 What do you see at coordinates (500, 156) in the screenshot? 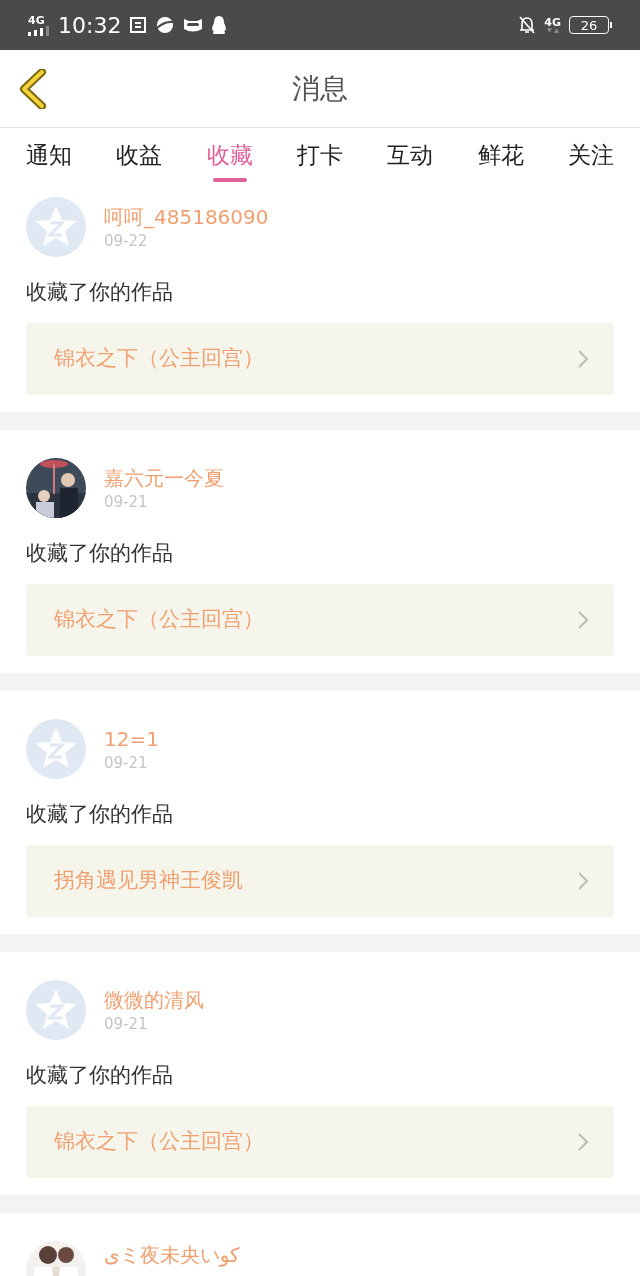
I see `tab: 鲜花` at bounding box center [500, 156].